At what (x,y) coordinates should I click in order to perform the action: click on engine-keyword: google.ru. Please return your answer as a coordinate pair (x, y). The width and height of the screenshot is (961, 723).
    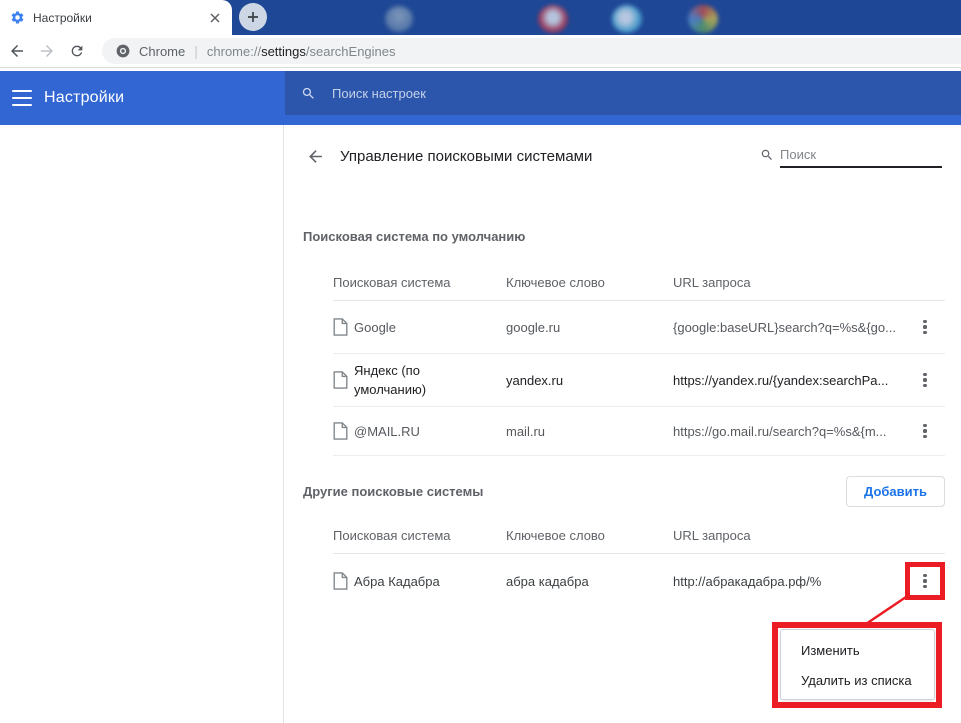
    Looking at the image, I should click on (533, 327).